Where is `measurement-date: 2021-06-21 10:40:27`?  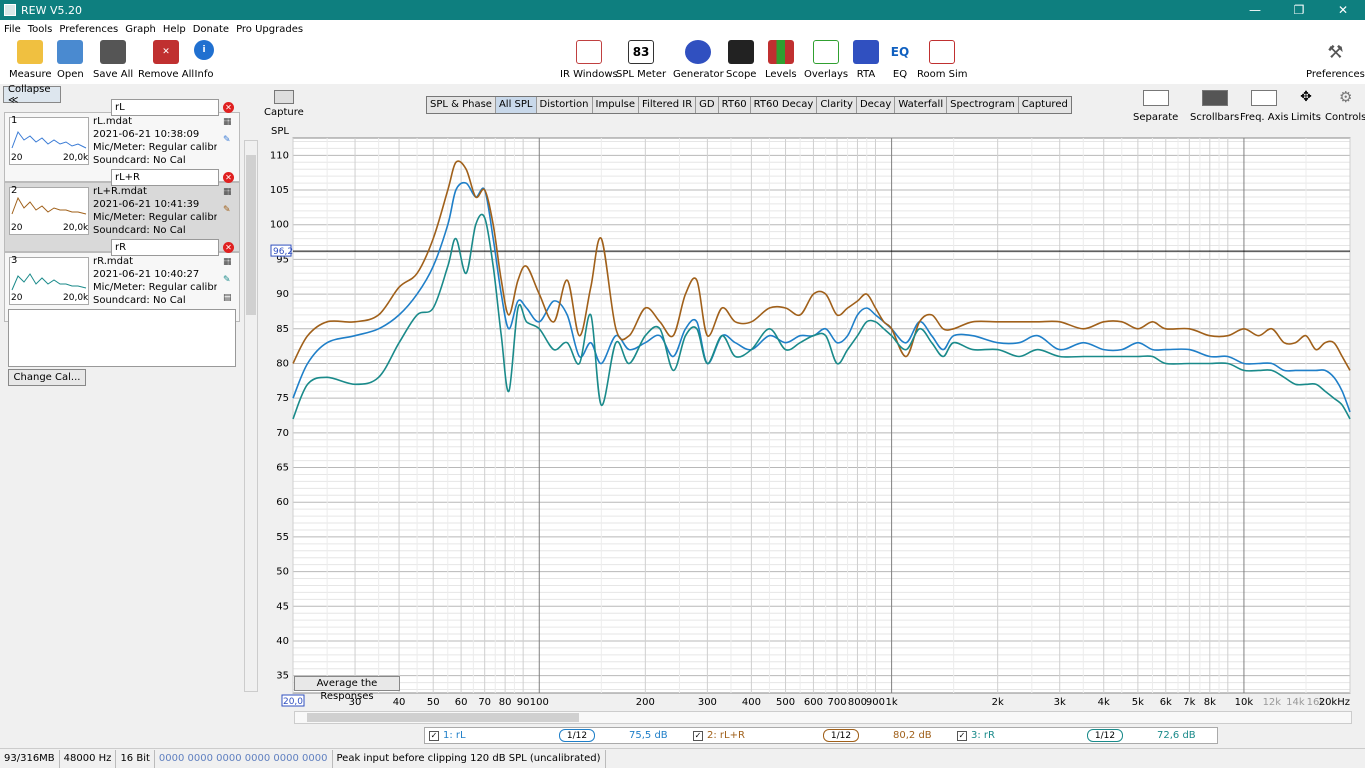
measurement-date: 2021-06-21 10:40:27 is located at coordinates (146, 274).